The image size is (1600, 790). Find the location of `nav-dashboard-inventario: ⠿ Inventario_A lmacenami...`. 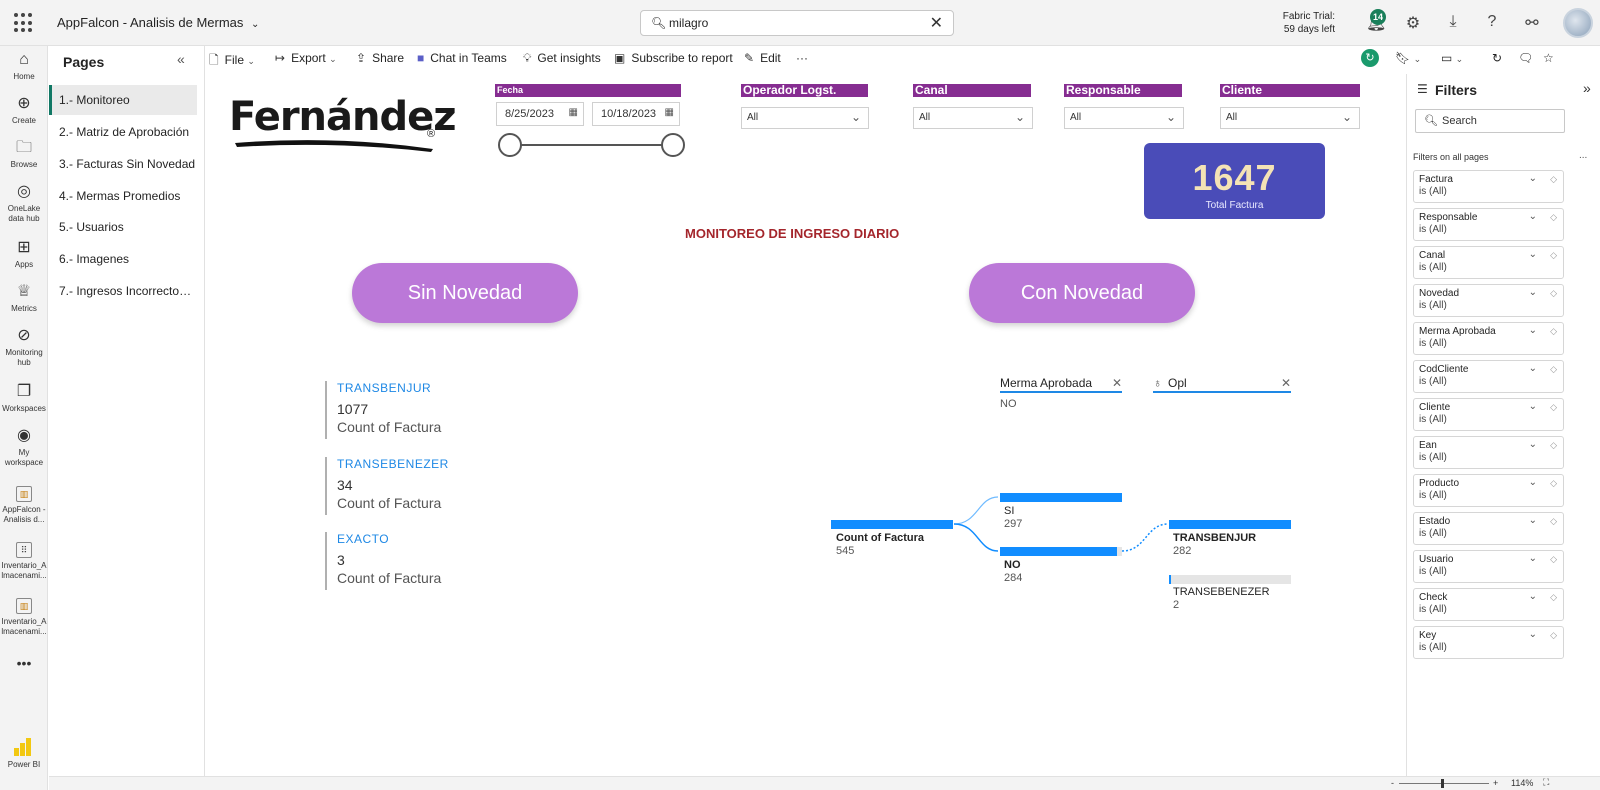

nav-dashboard-inventario: ⠿ Inventario_A lmacenami... is located at coordinates (24, 561).